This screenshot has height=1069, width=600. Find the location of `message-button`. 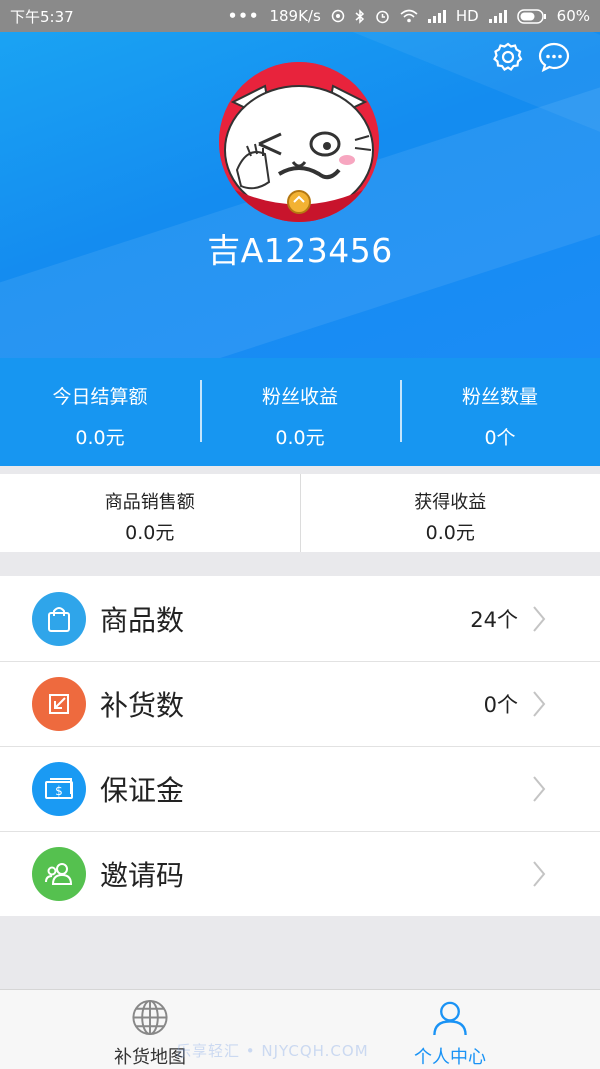

message-button is located at coordinates (554, 57).